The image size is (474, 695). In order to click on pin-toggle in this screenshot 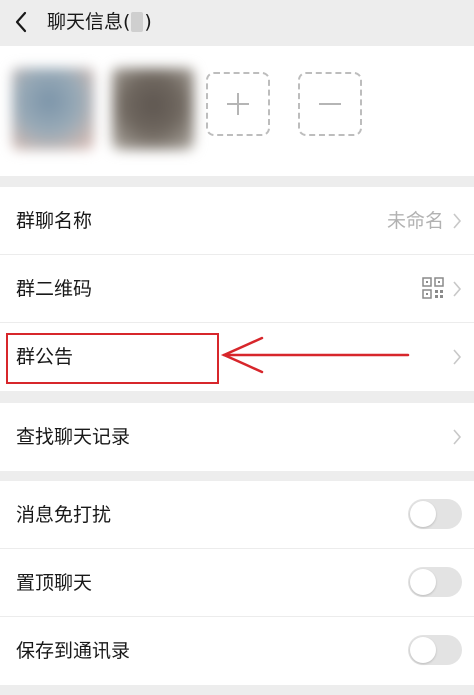, I will do `click(435, 582)`.